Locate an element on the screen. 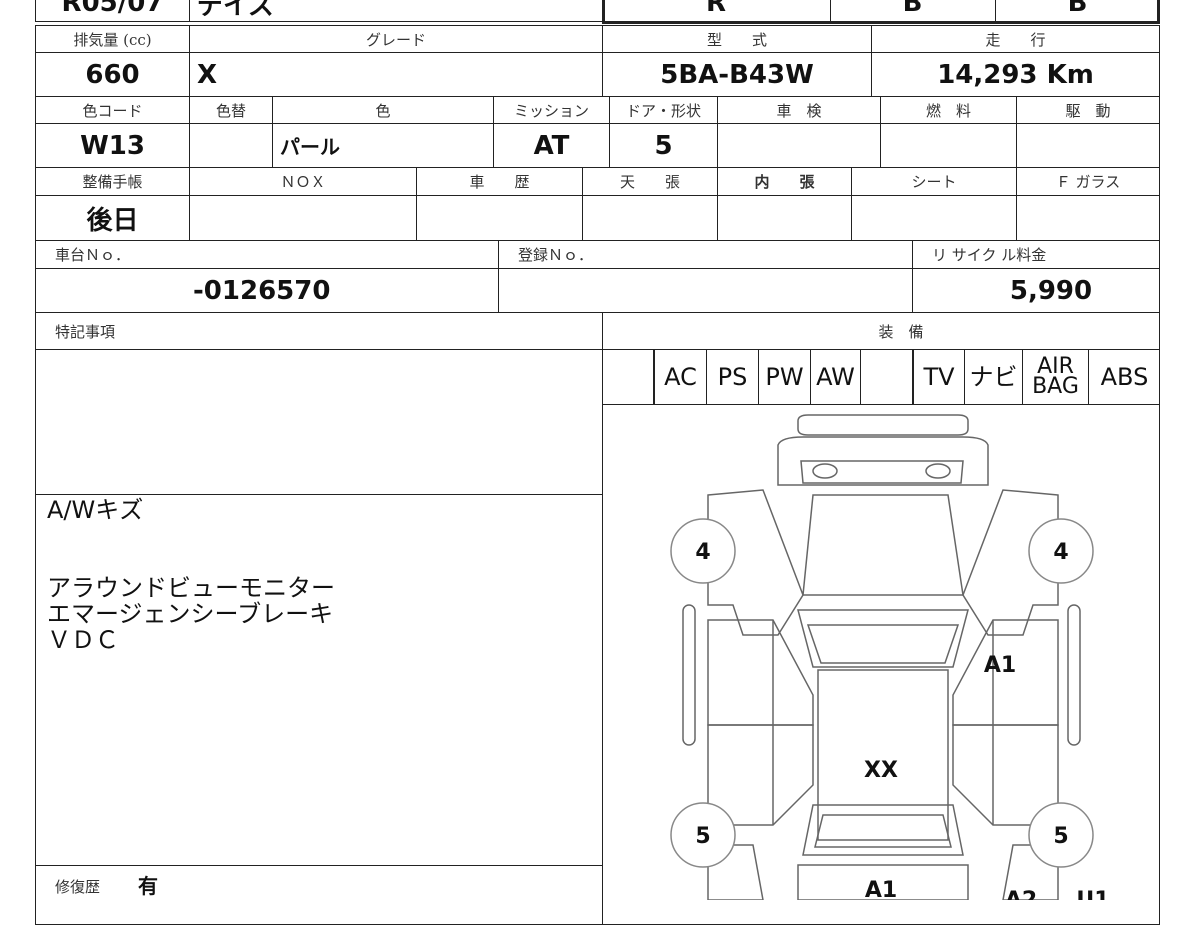  mark-rear-left-wheel: 5 is located at coordinates (702, 836).